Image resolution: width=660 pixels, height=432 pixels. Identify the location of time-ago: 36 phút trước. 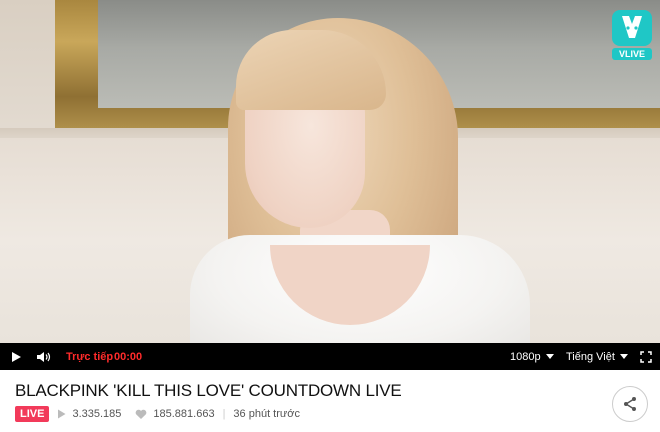
(266, 414).